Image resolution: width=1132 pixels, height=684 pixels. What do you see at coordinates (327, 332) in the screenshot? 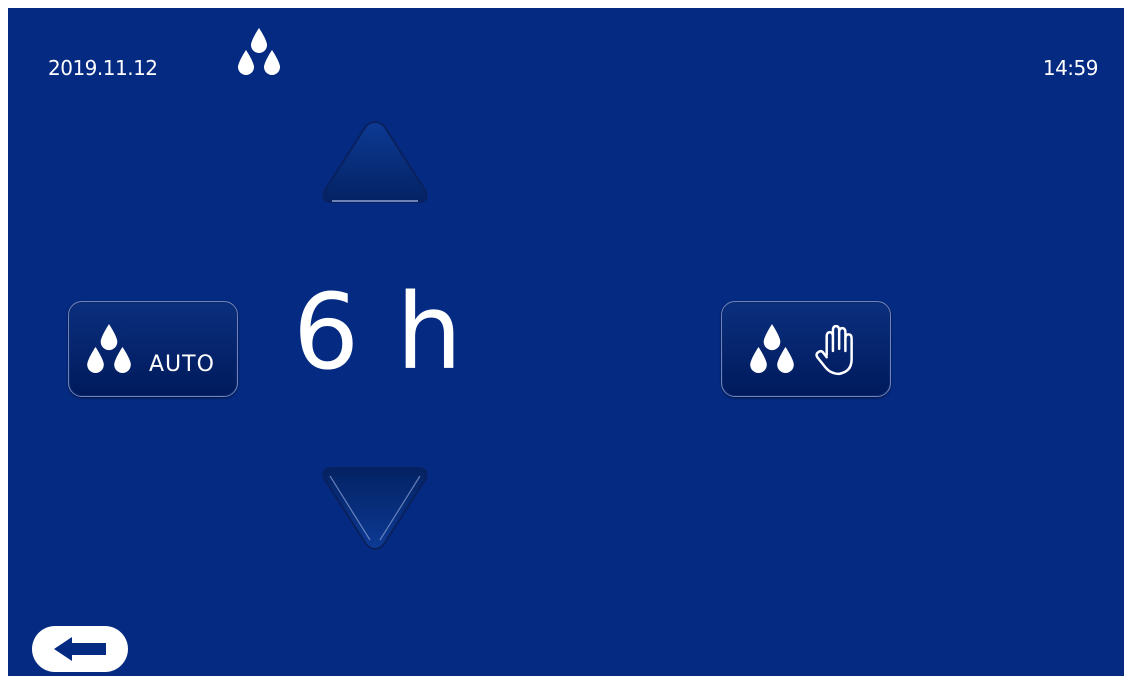
I see `duration-number: 6` at bounding box center [327, 332].